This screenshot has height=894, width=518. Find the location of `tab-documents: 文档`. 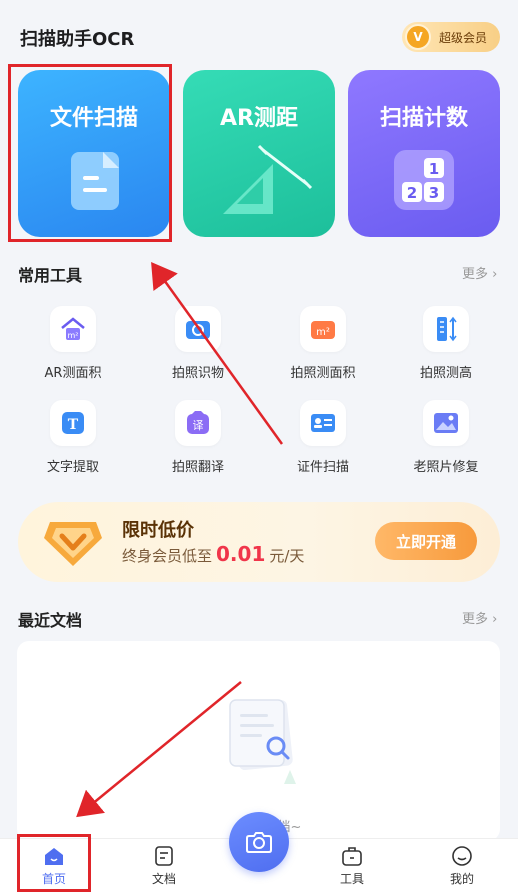

tab-documents: 文档 is located at coordinates (164, 866).